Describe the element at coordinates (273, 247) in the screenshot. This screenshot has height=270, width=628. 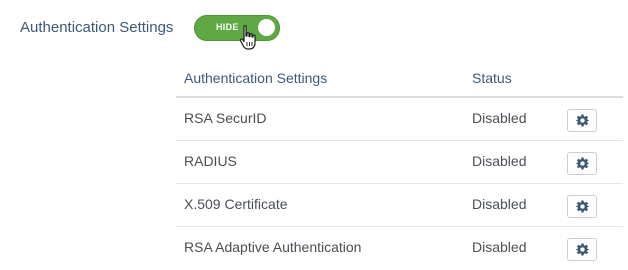
I see `method-name: RSA Adaptive Authentication` at that location.